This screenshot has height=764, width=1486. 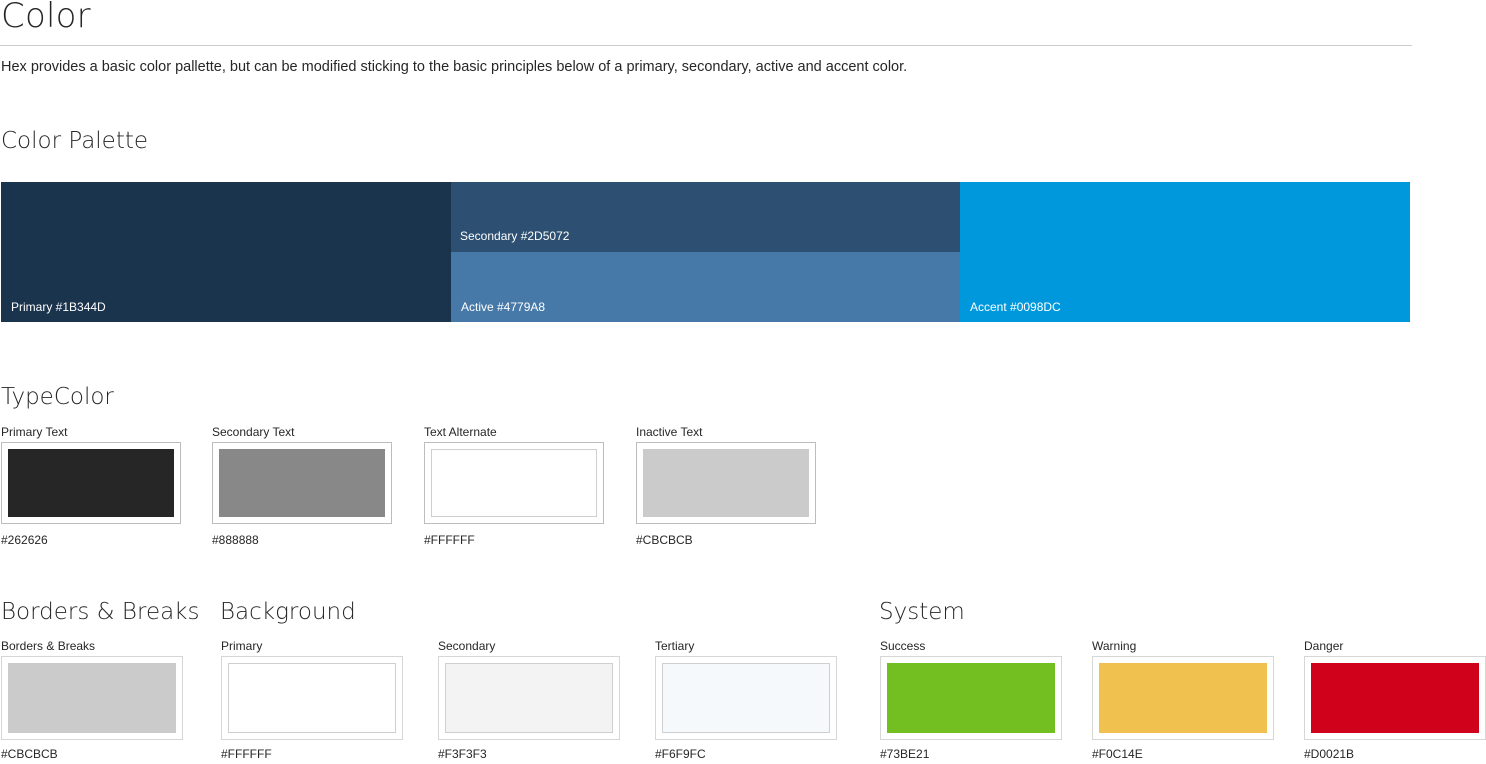 I want to click on swatch-label: Inactive Text, so click(x=669, y=432).